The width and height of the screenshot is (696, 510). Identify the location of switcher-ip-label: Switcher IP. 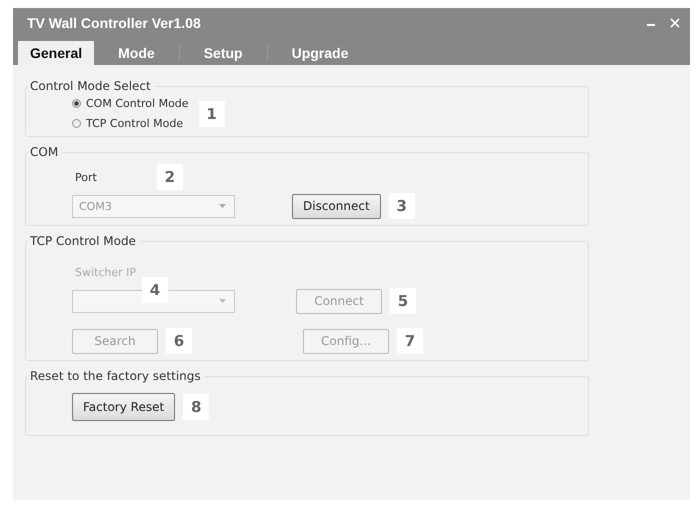
(105, 272).